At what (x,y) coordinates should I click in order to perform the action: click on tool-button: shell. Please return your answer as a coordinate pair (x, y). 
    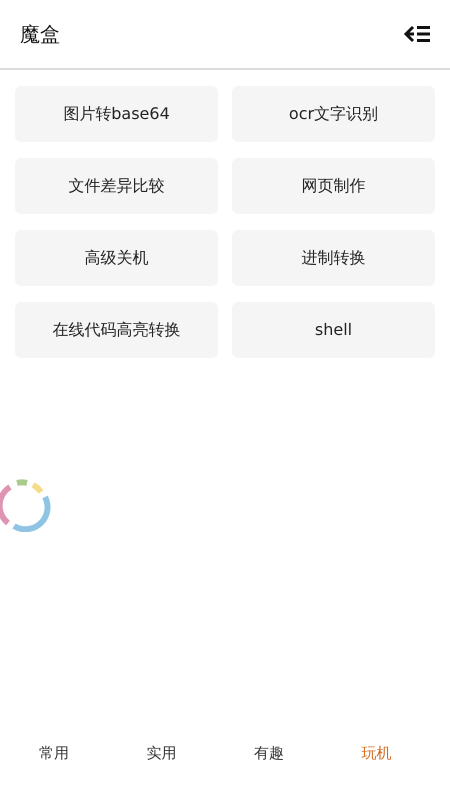
    Looking at the image, I should click on (333, 330).